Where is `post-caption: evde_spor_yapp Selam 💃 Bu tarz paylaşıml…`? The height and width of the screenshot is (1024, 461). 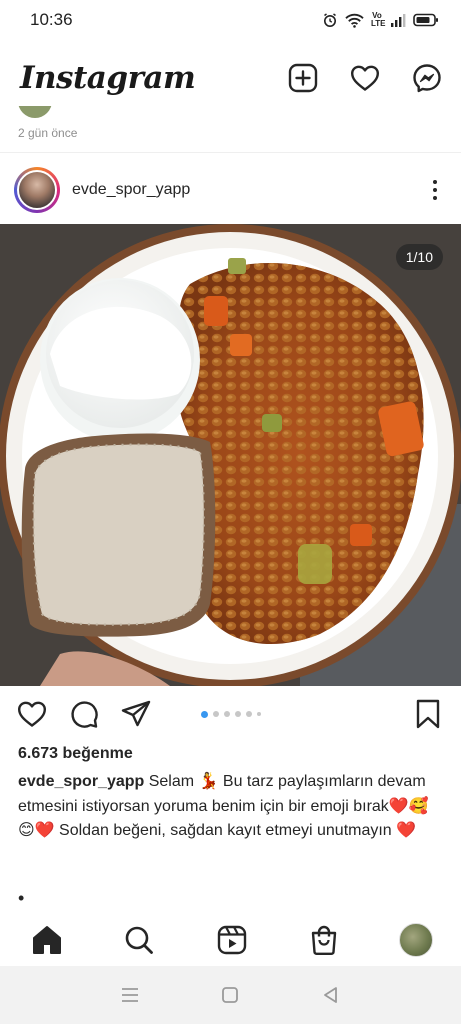 post-caption: evde_spor_yapp Selam 💃 Bu tarz paylaşıml… is located at coordinates (233, 807).